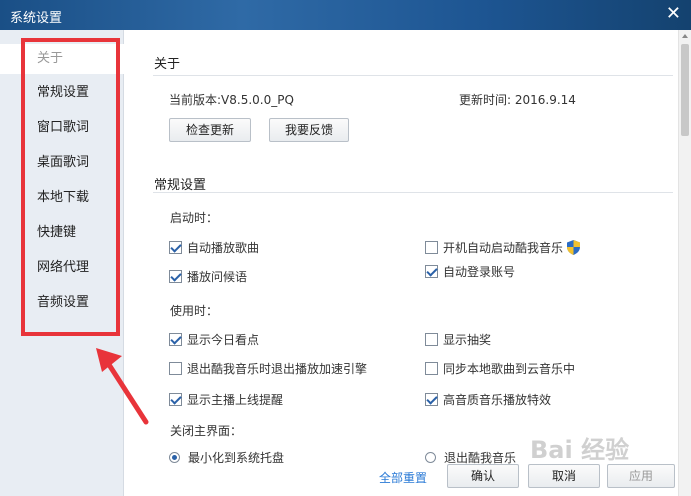 The height and width of the screenshot is (496, 691). Describe the element at coordinates (413, 75) in the screenshot. I see `about-divider` at that location.